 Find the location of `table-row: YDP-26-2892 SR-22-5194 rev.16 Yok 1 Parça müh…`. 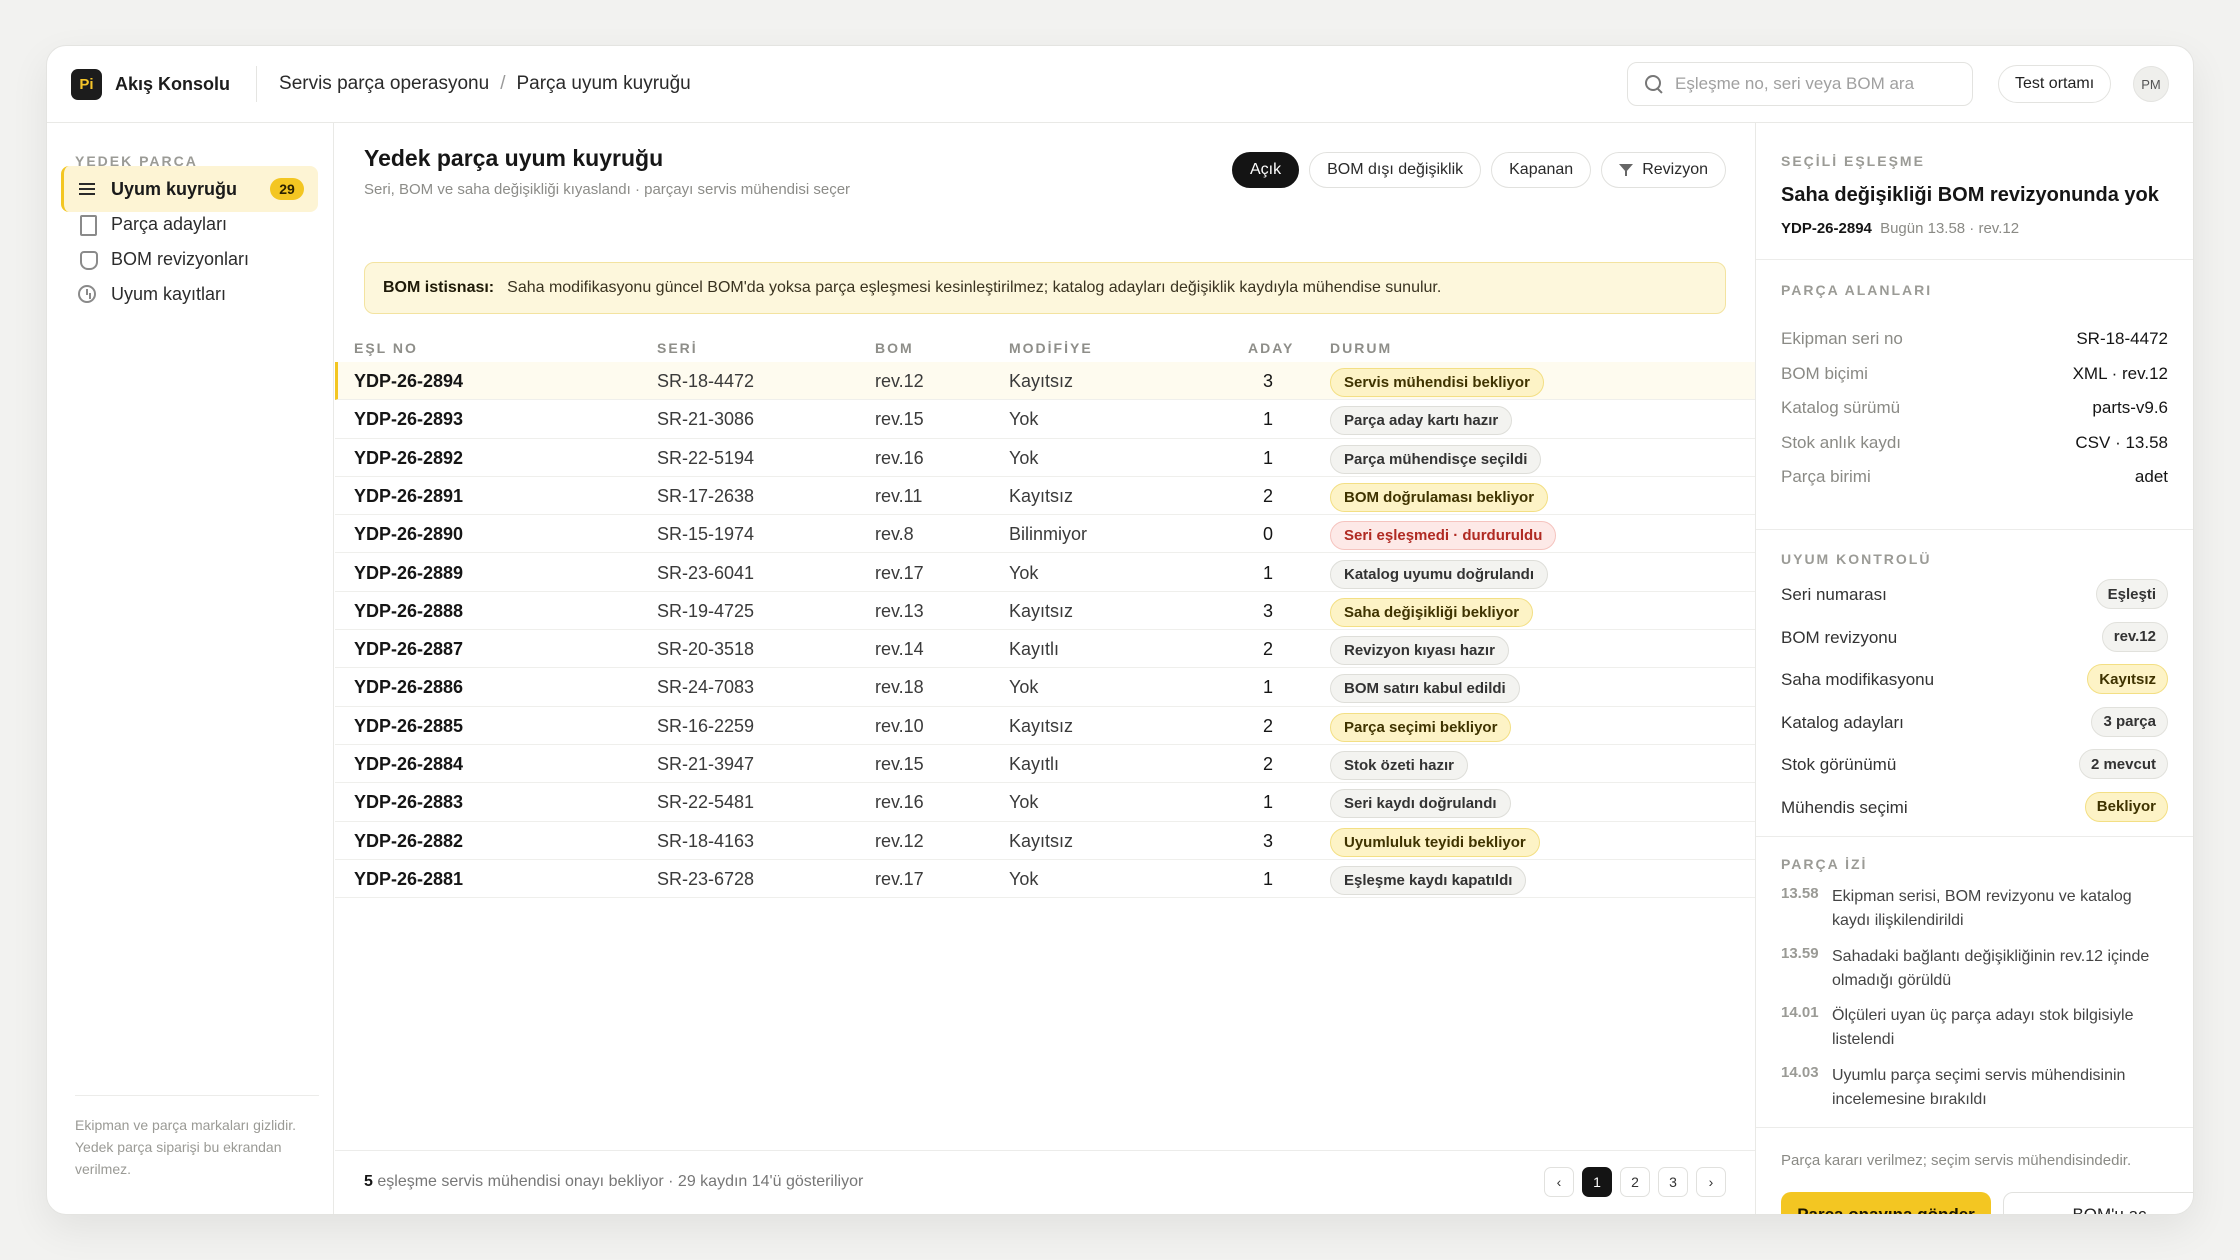

table-row: YDP-26-2892 SR-22-5194 rev.16 Yok 1 Parça müh… is located at coordinates (1045, 458).